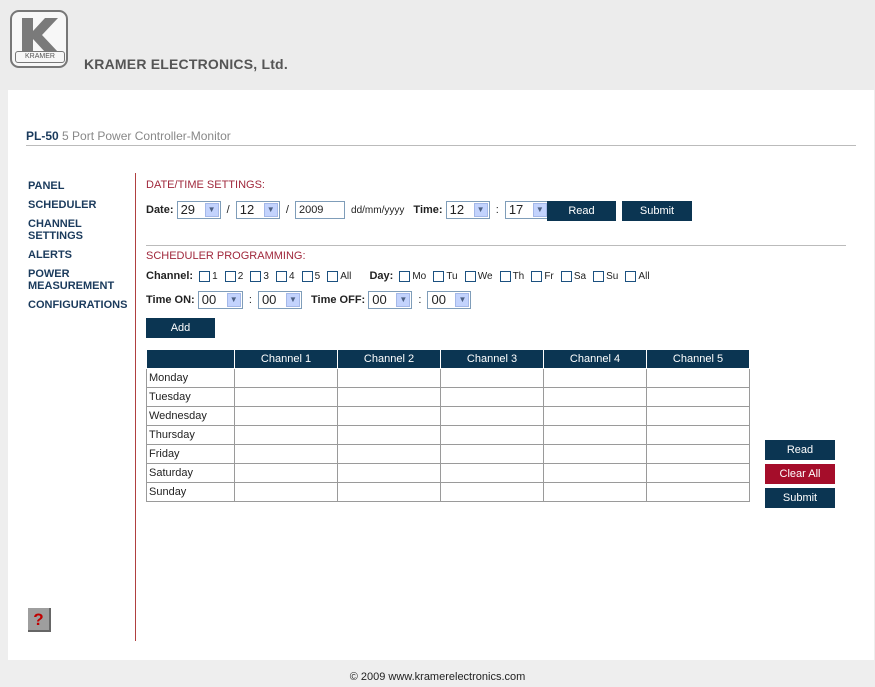  I want to click on day-su-label: Su, so click(612, 276).